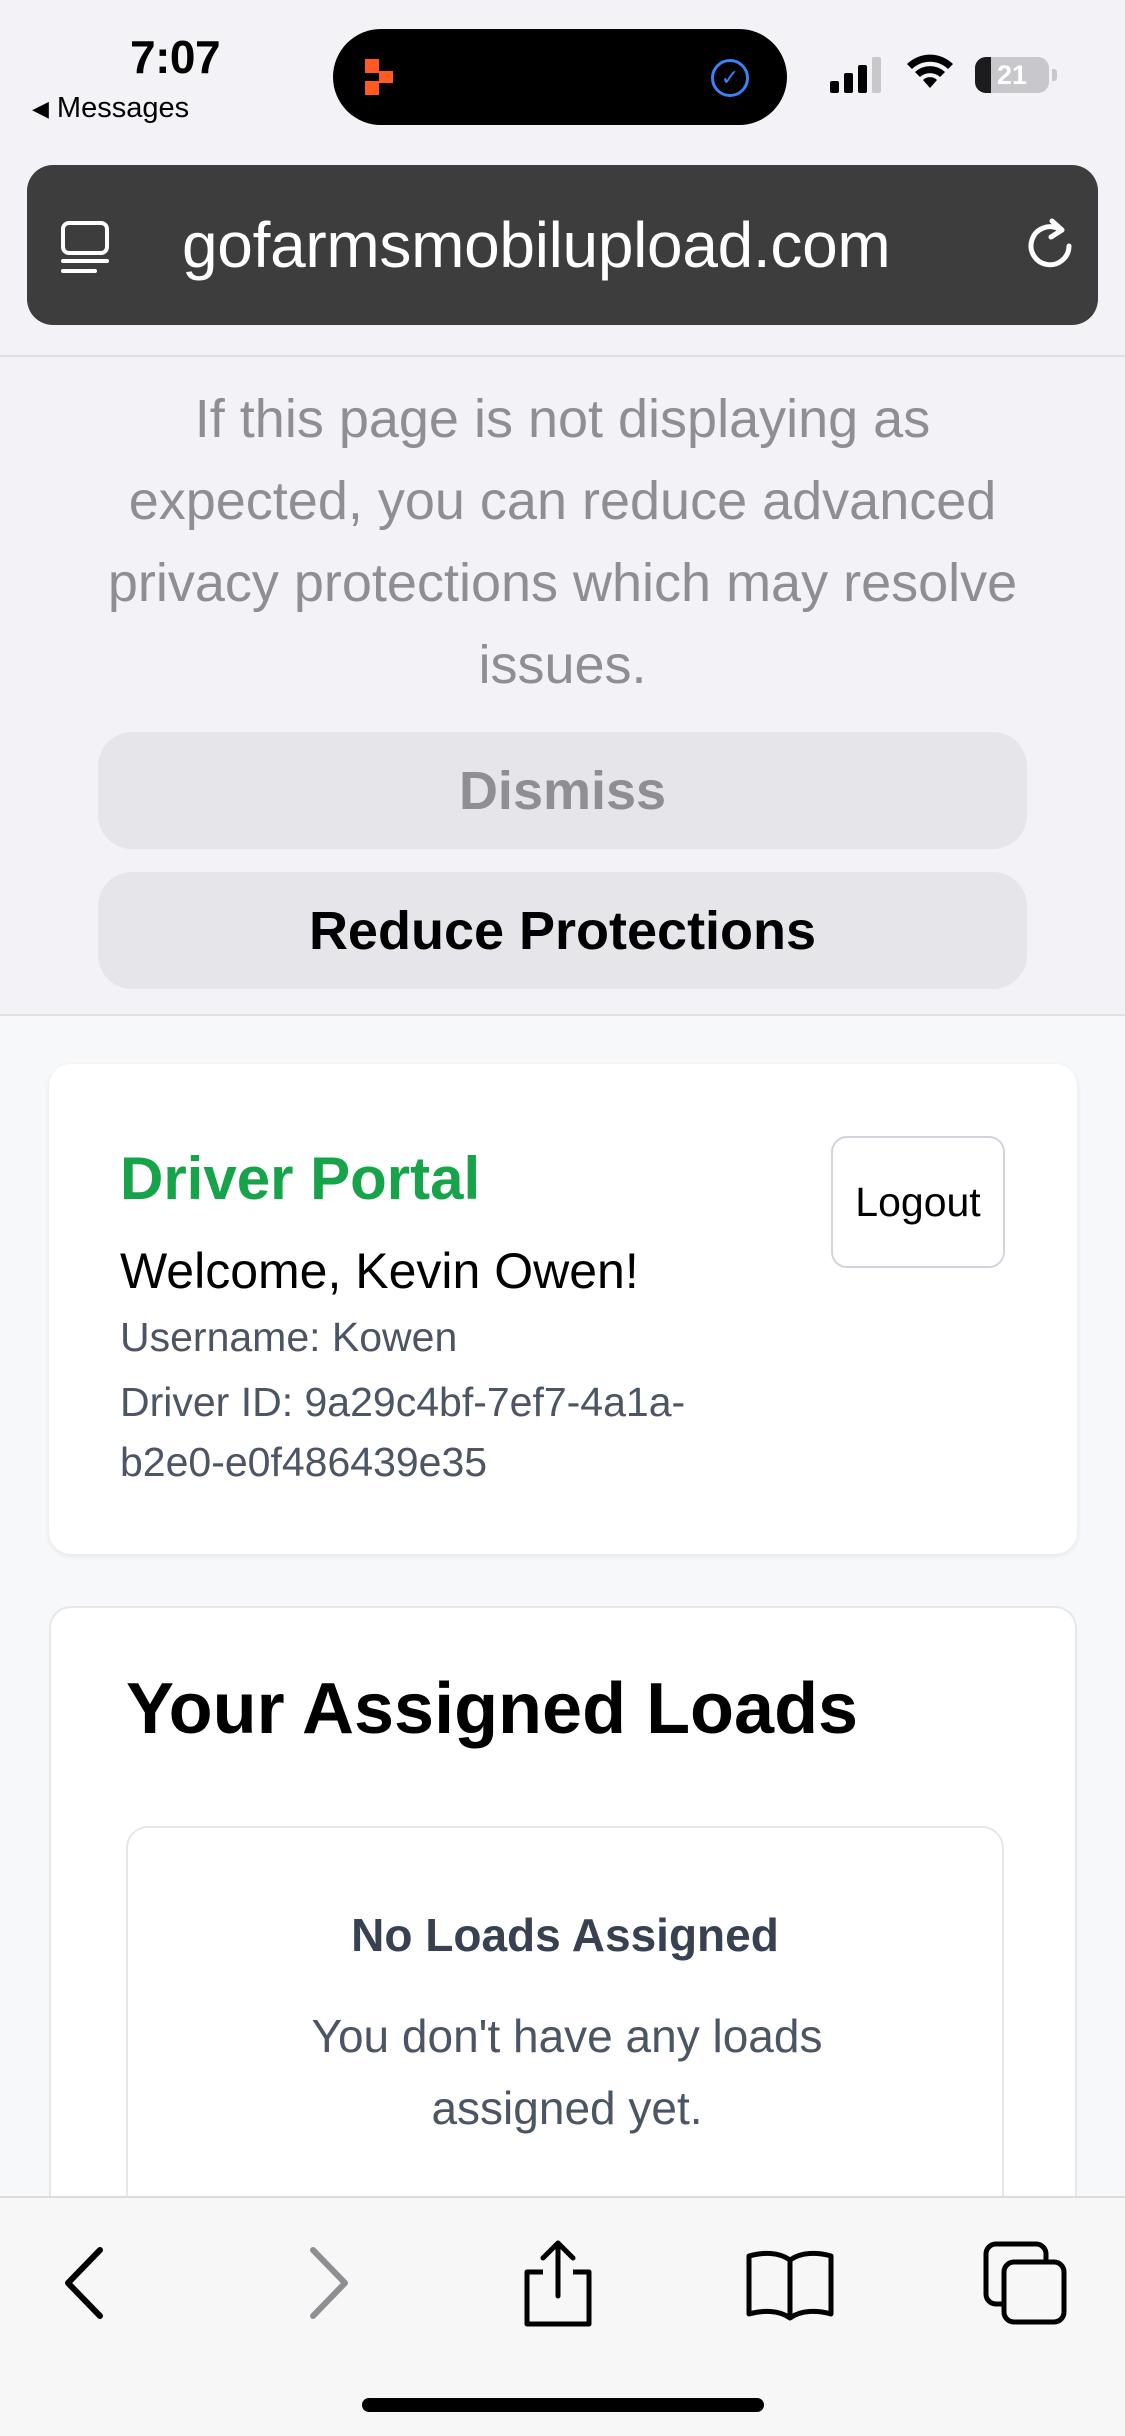  Describe the element at coordinates (85, 2283) in the screenshot. I see `back-icon` at that location.